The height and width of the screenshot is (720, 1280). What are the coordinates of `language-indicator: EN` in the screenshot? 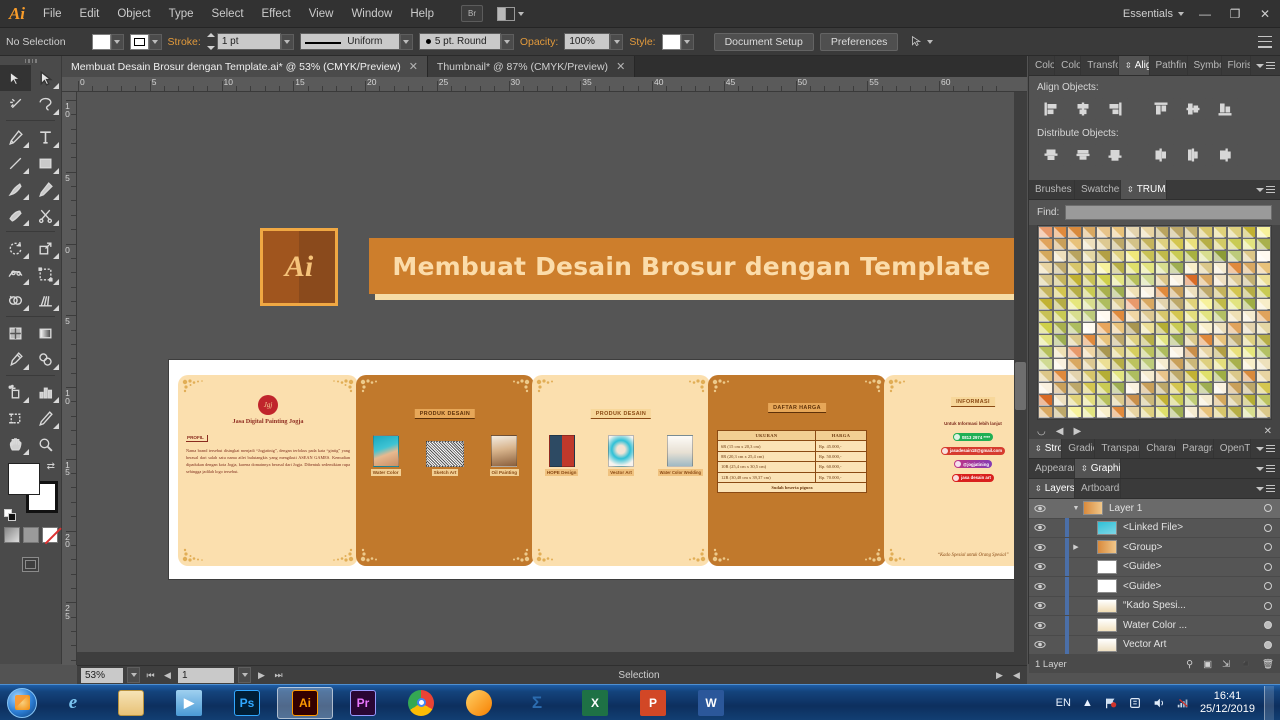 It's located at (1063, 703).